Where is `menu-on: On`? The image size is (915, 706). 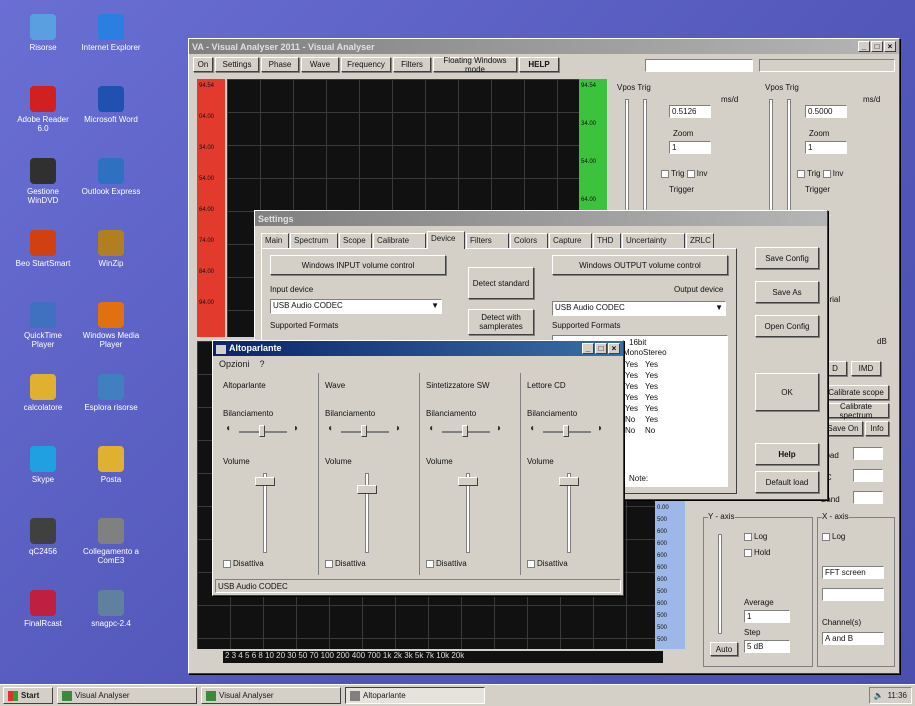 menu-on: On is located at coordinates (203, 64).